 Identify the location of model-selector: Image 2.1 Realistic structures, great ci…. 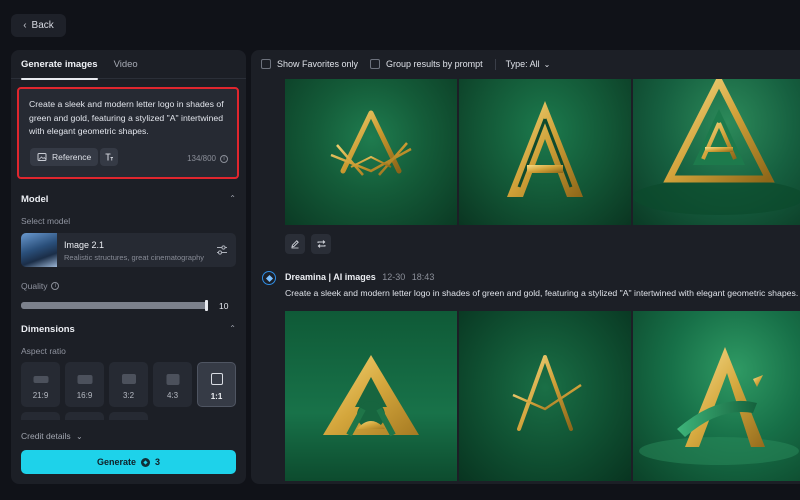
(128, 250).